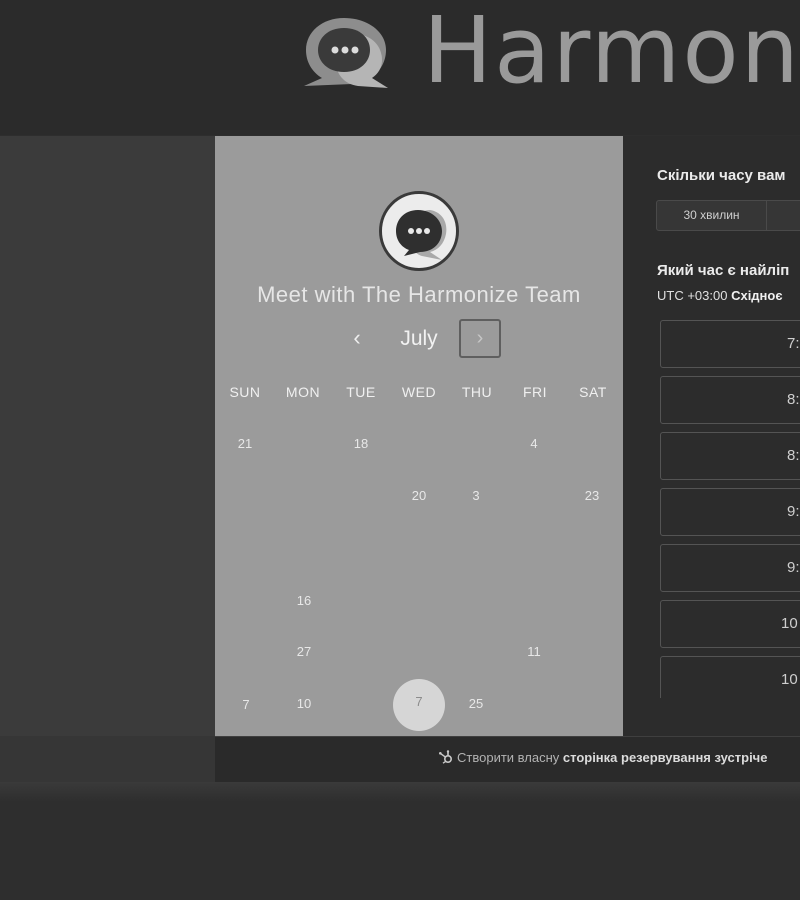  Describe the element at coordinates (304, 600) in the screenshot. I see `calendar-day: 16` at that location.